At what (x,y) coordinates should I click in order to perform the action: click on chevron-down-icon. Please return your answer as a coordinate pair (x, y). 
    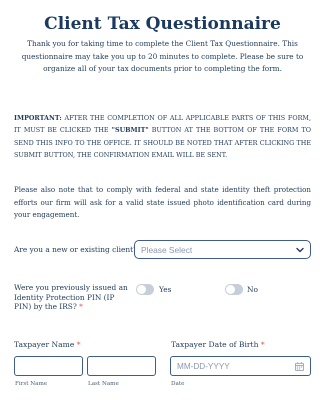
    Looking at the image, I should click on (300, 250).